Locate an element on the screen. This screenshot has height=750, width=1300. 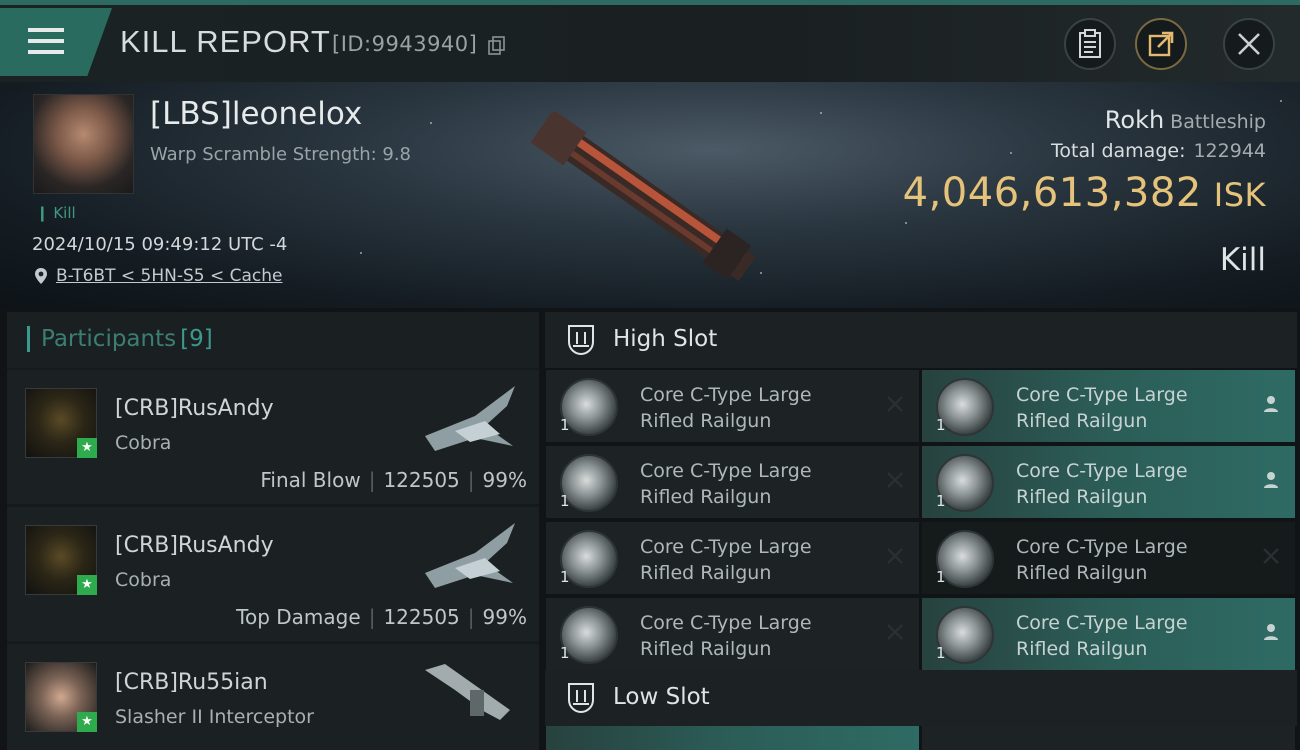
participant-ship: Cobra is located at coordinates (143, 580).